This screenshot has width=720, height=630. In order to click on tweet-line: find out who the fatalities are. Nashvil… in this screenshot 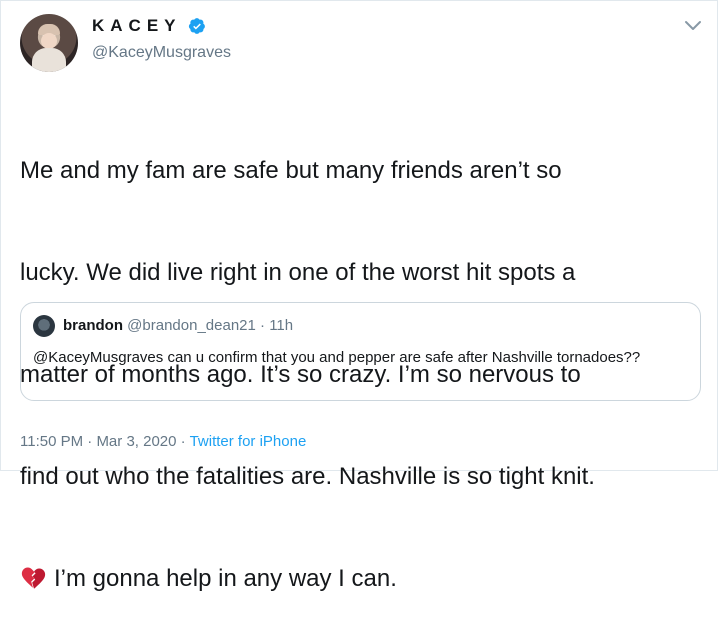, I will do `click(307, 476)`.